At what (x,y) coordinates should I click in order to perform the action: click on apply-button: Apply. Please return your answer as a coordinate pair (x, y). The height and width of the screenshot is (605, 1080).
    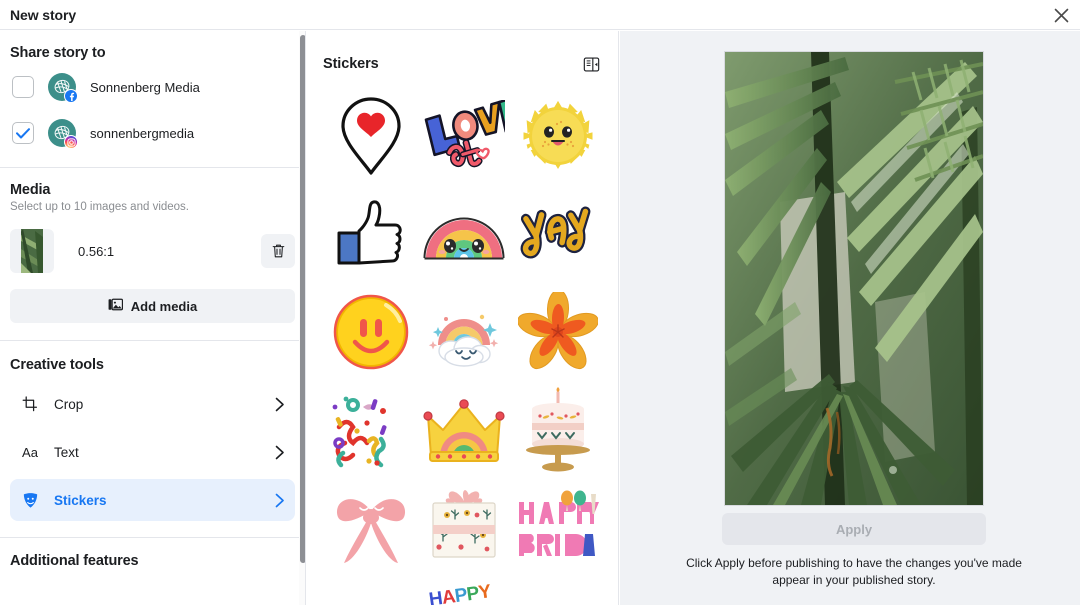
    Looking at the image, I should click on (854, 529).